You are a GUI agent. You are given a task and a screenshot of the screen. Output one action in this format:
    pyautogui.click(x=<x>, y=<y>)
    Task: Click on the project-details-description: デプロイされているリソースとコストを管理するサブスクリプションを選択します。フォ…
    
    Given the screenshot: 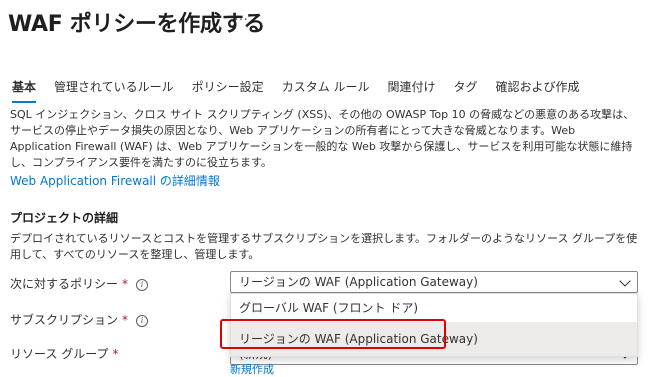 What is the action you would take?
    pyautogui.click(x=324, y=246)
    